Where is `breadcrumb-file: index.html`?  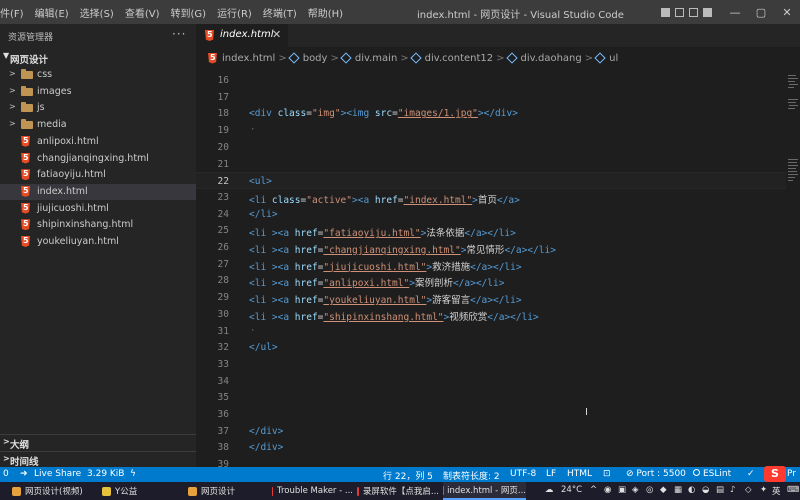
breadcrumb-file: index.html is located at coordinates (248, 58).